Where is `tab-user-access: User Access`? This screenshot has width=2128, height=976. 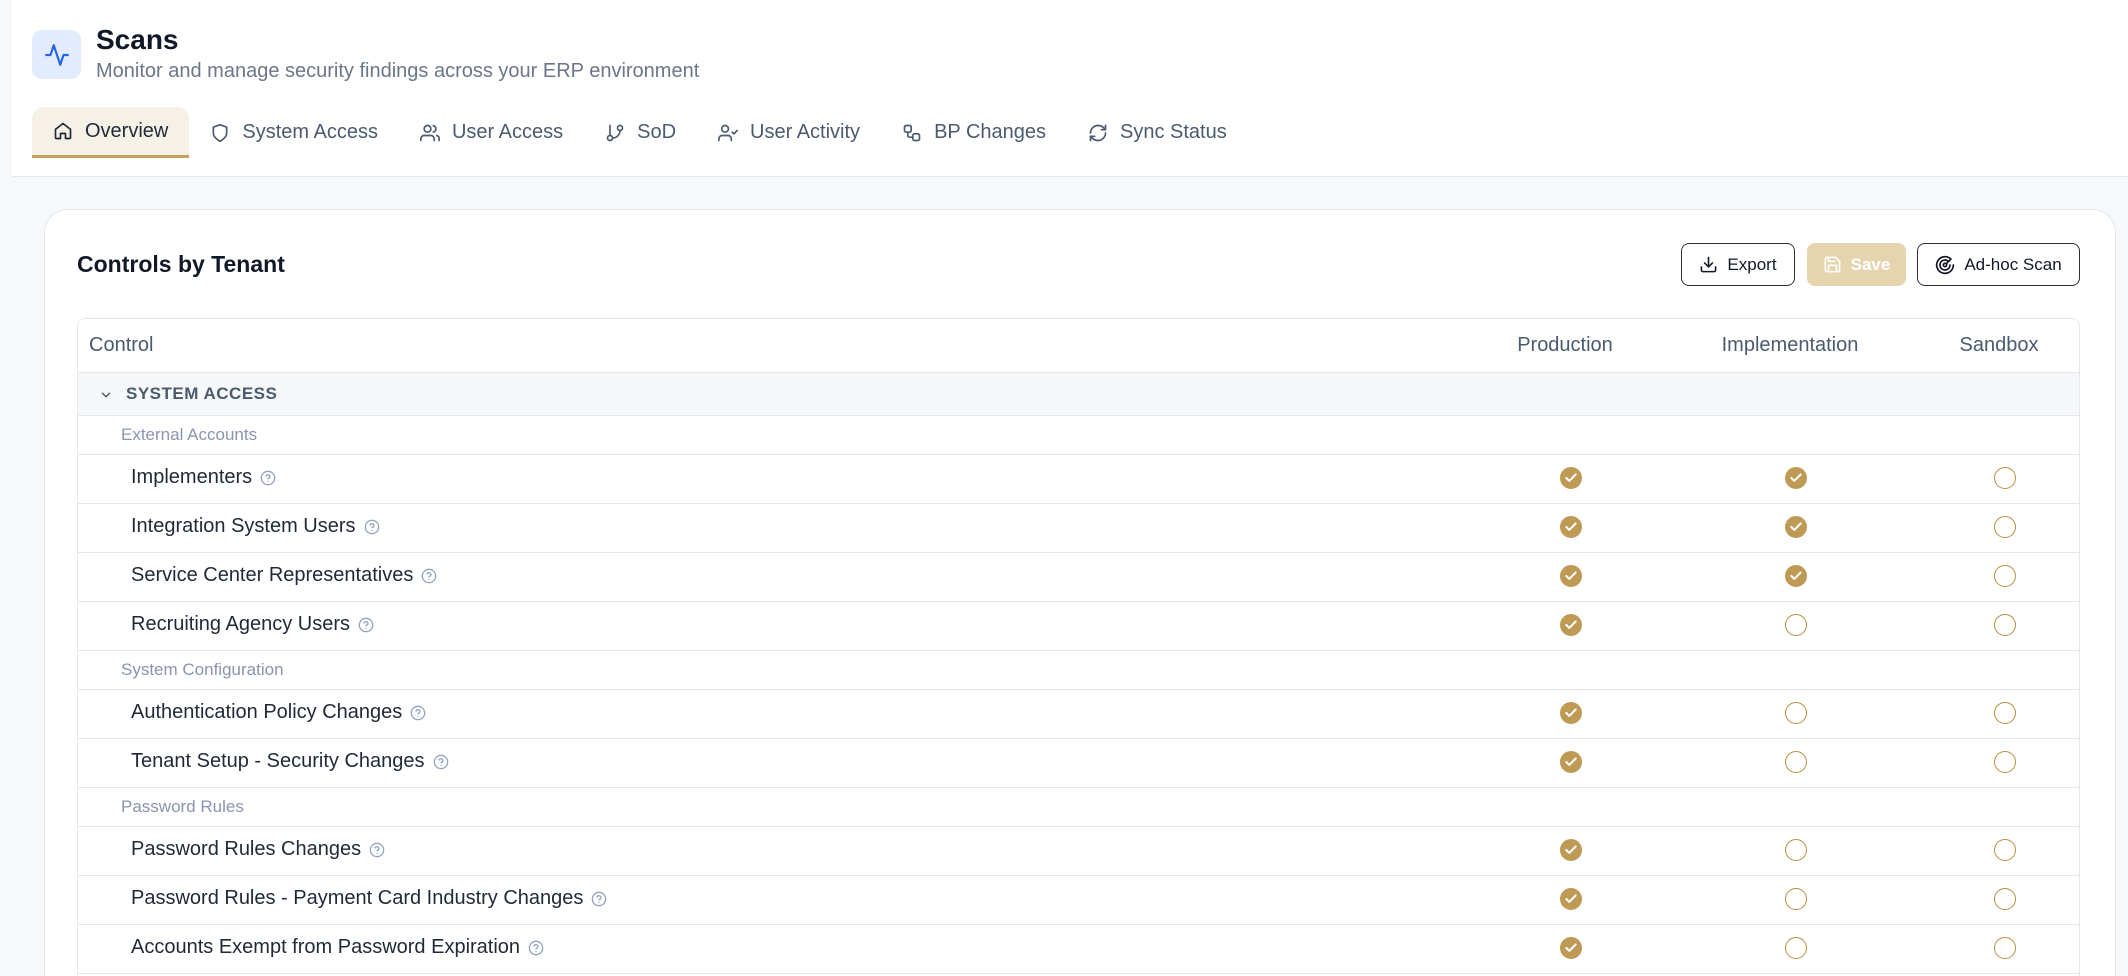 tab-user-access: User Access is located at coordinates (491, 132).